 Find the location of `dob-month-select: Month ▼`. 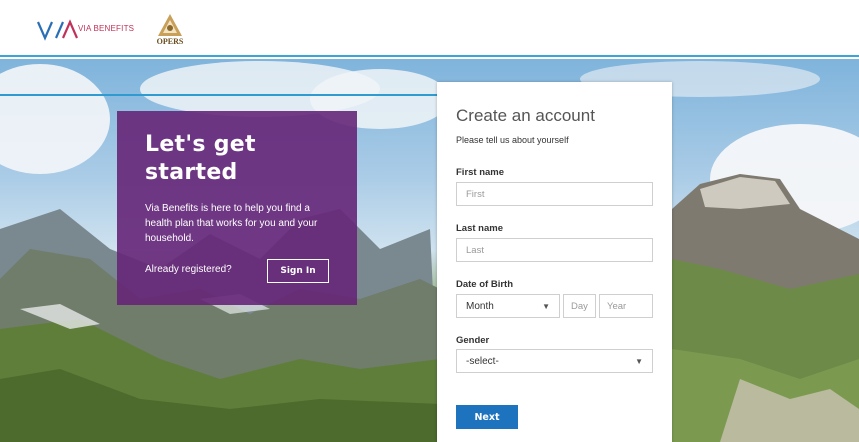

dob-month-select: Month ▼ is located at coordinates (508, 306).